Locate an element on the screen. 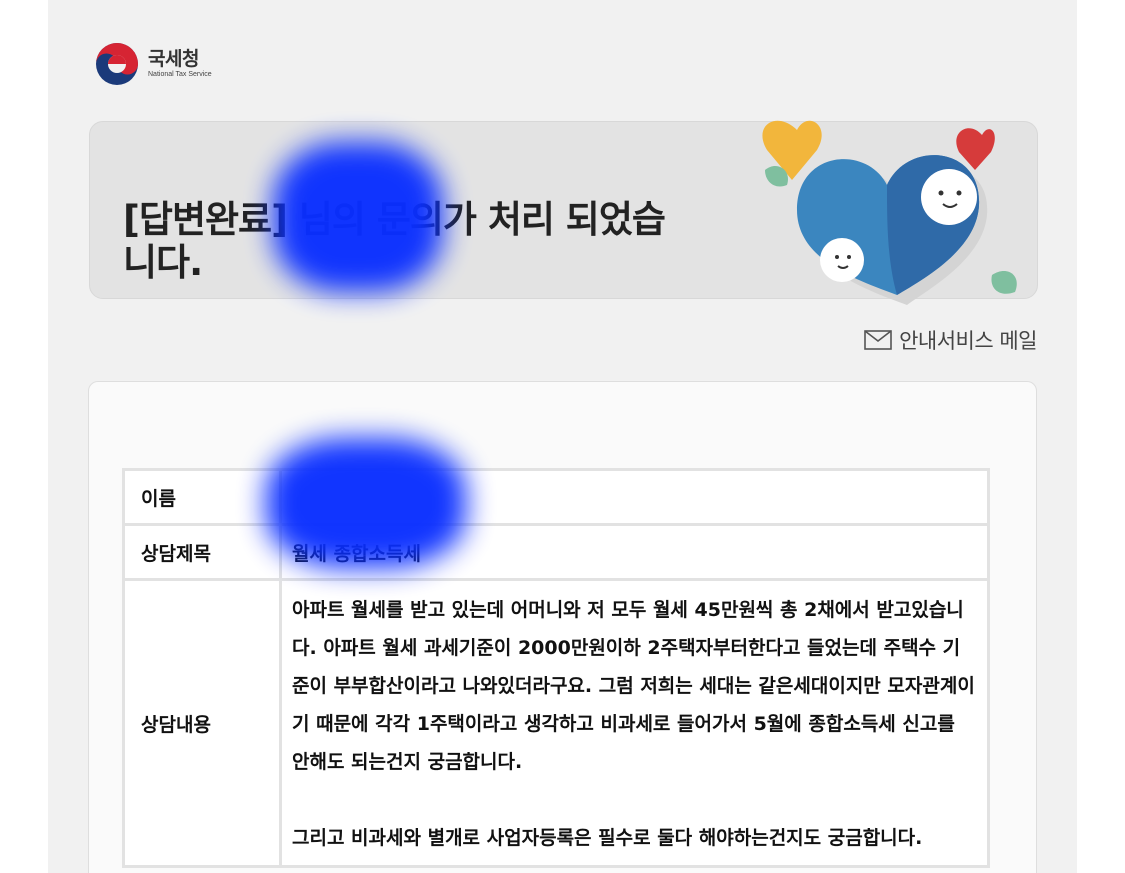 This screenshot has height=873, width=1125. service-mail-label: 안내서비스 메일 is located at coordinates (950, 340).